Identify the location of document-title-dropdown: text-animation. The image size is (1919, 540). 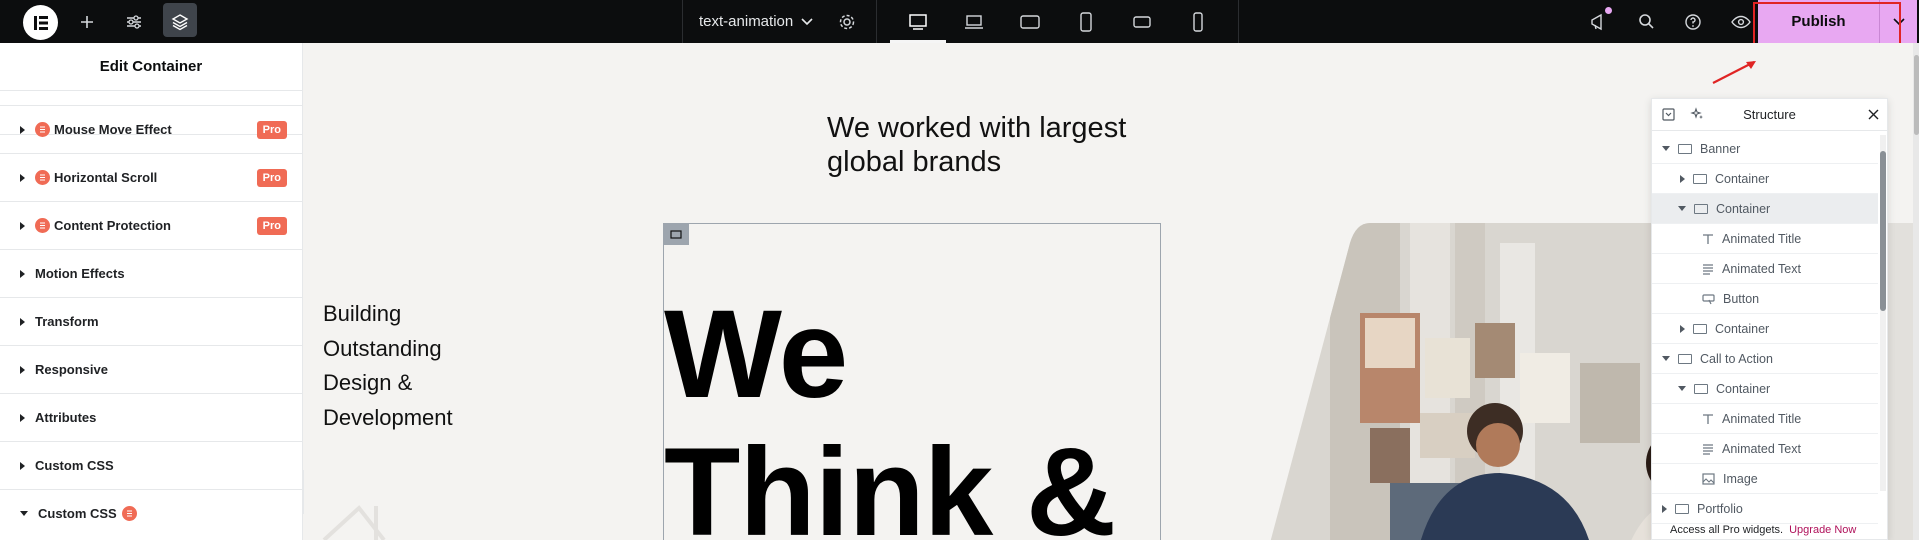
(756, 21).